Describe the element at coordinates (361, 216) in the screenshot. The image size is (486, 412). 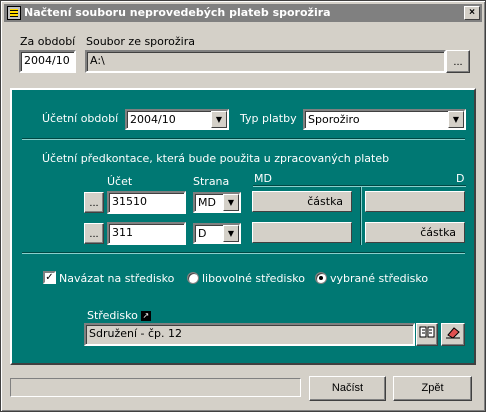
I see `md-d-vertical-divider` at that location.